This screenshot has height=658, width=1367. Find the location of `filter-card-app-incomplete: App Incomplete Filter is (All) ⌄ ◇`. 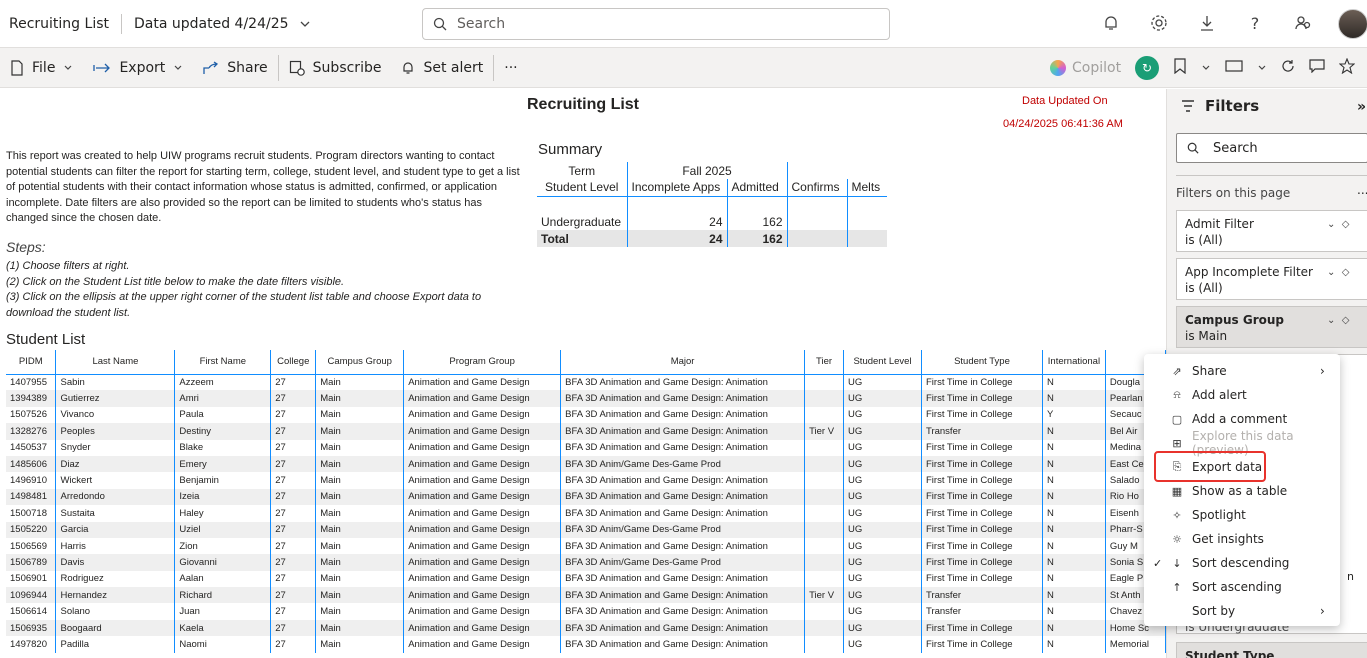

filter-card-app-incomplete: App Incomplete Filter is (All) ⌄ ◇ is located at coordinates (1271, 279).